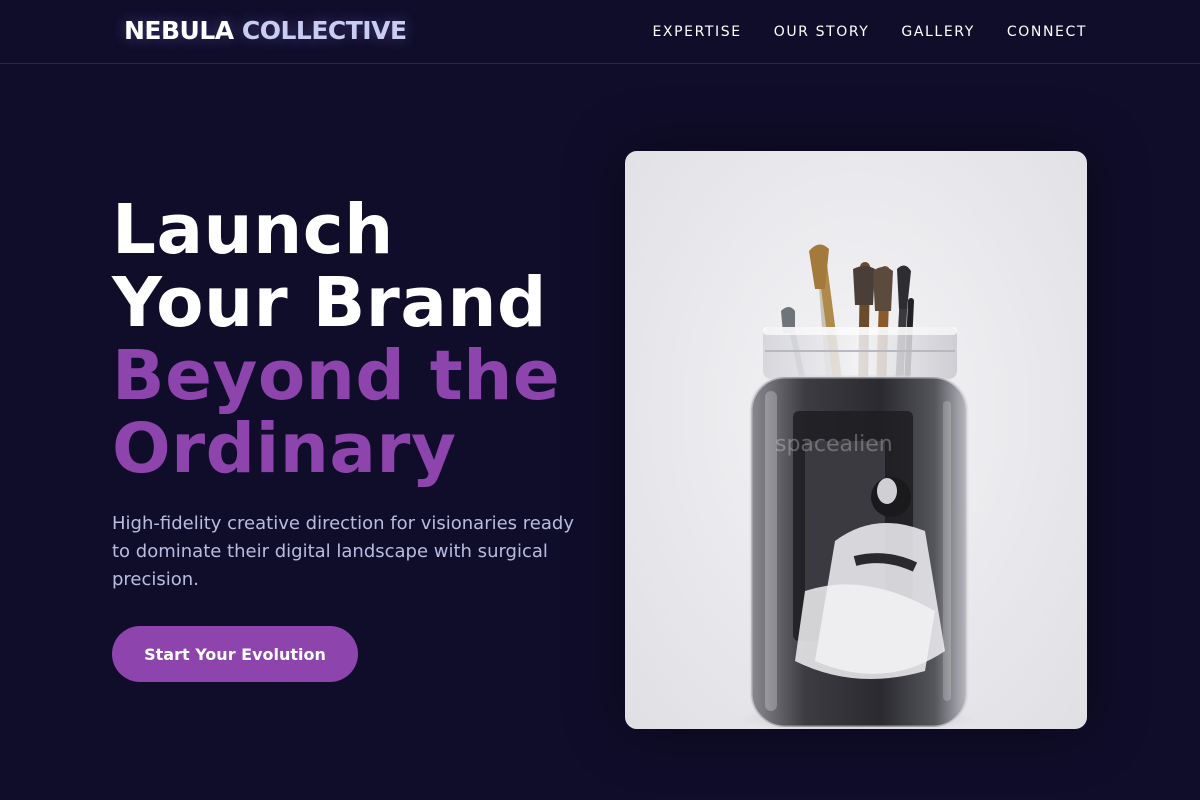 The image size is (1200, 800). Describe the element at coordinates (284, 449) in the screenshot. I see `headline-line-4: Ordinary` at that location.